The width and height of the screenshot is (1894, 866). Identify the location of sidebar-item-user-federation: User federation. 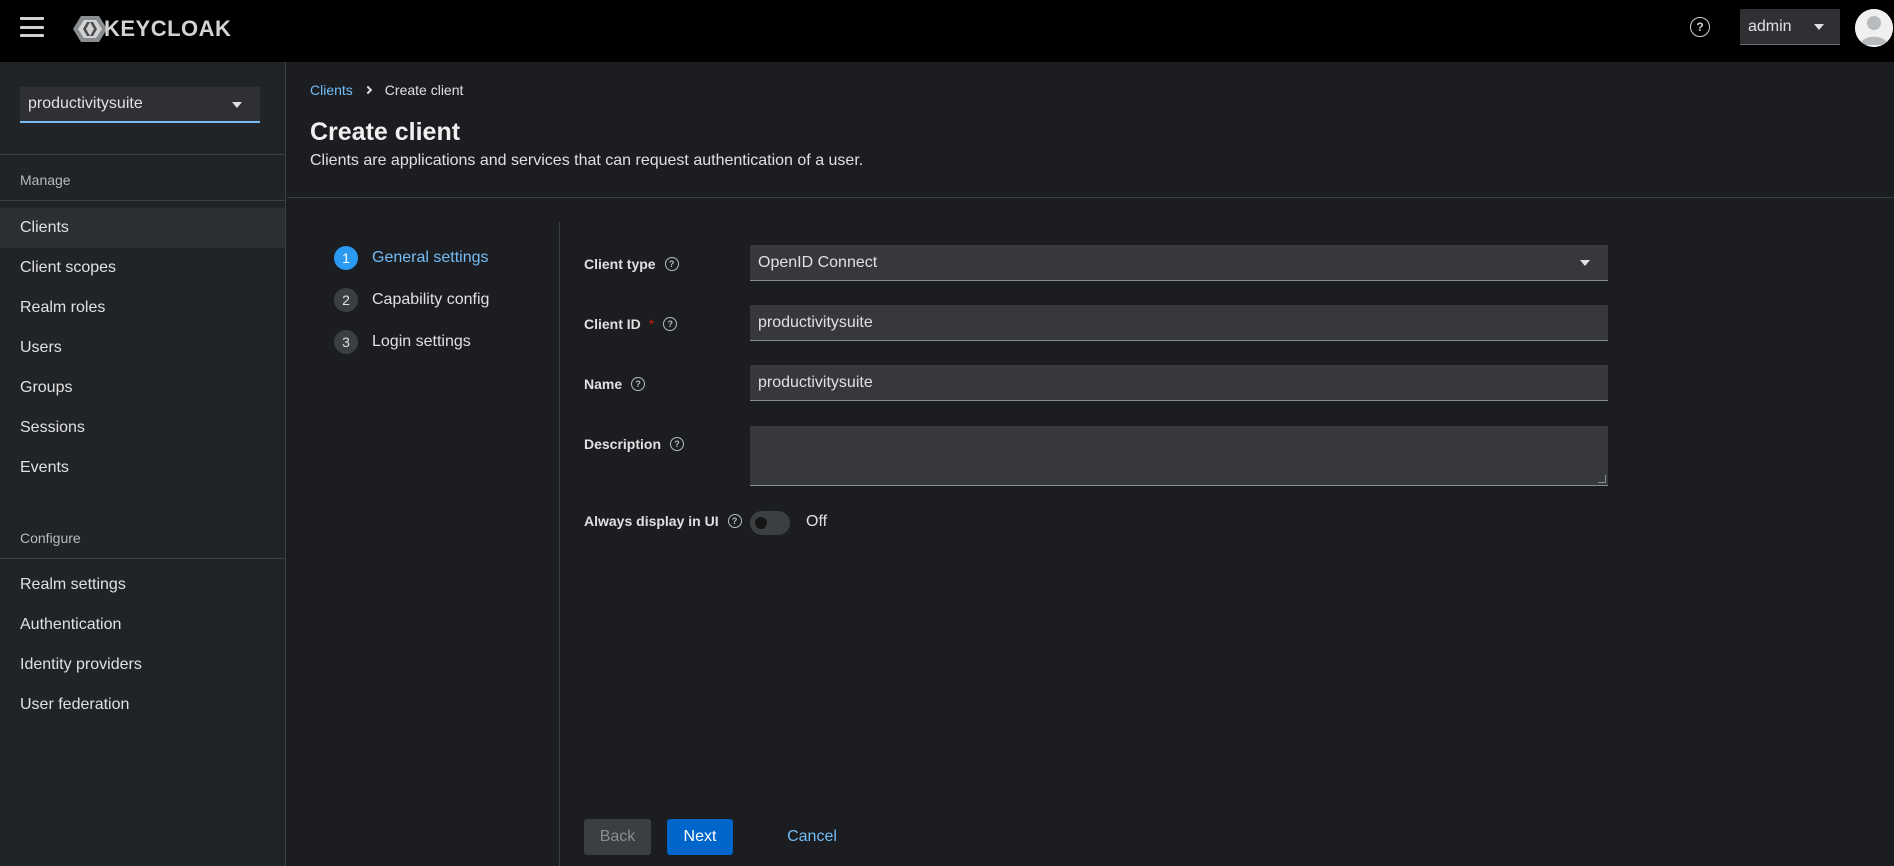
(142, 705).